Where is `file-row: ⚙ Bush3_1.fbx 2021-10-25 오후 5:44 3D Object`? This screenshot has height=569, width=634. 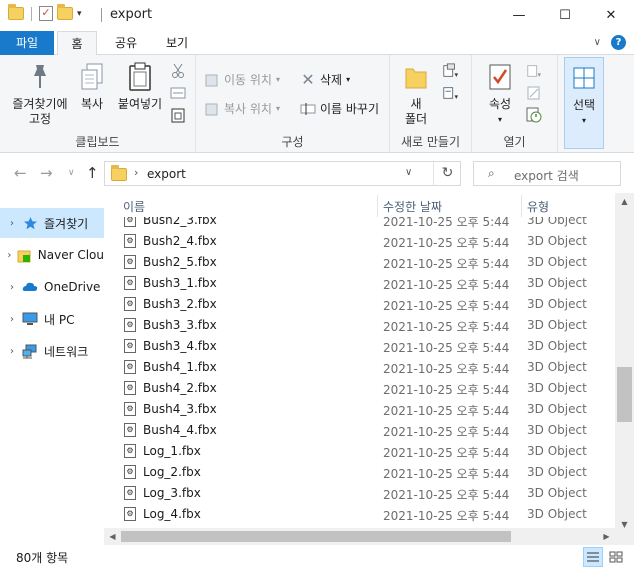 file-row: ⚙ Bush3_1.fbx 2021-10-25 오후 5:44 3D Object is located at coordinates (361, 283).